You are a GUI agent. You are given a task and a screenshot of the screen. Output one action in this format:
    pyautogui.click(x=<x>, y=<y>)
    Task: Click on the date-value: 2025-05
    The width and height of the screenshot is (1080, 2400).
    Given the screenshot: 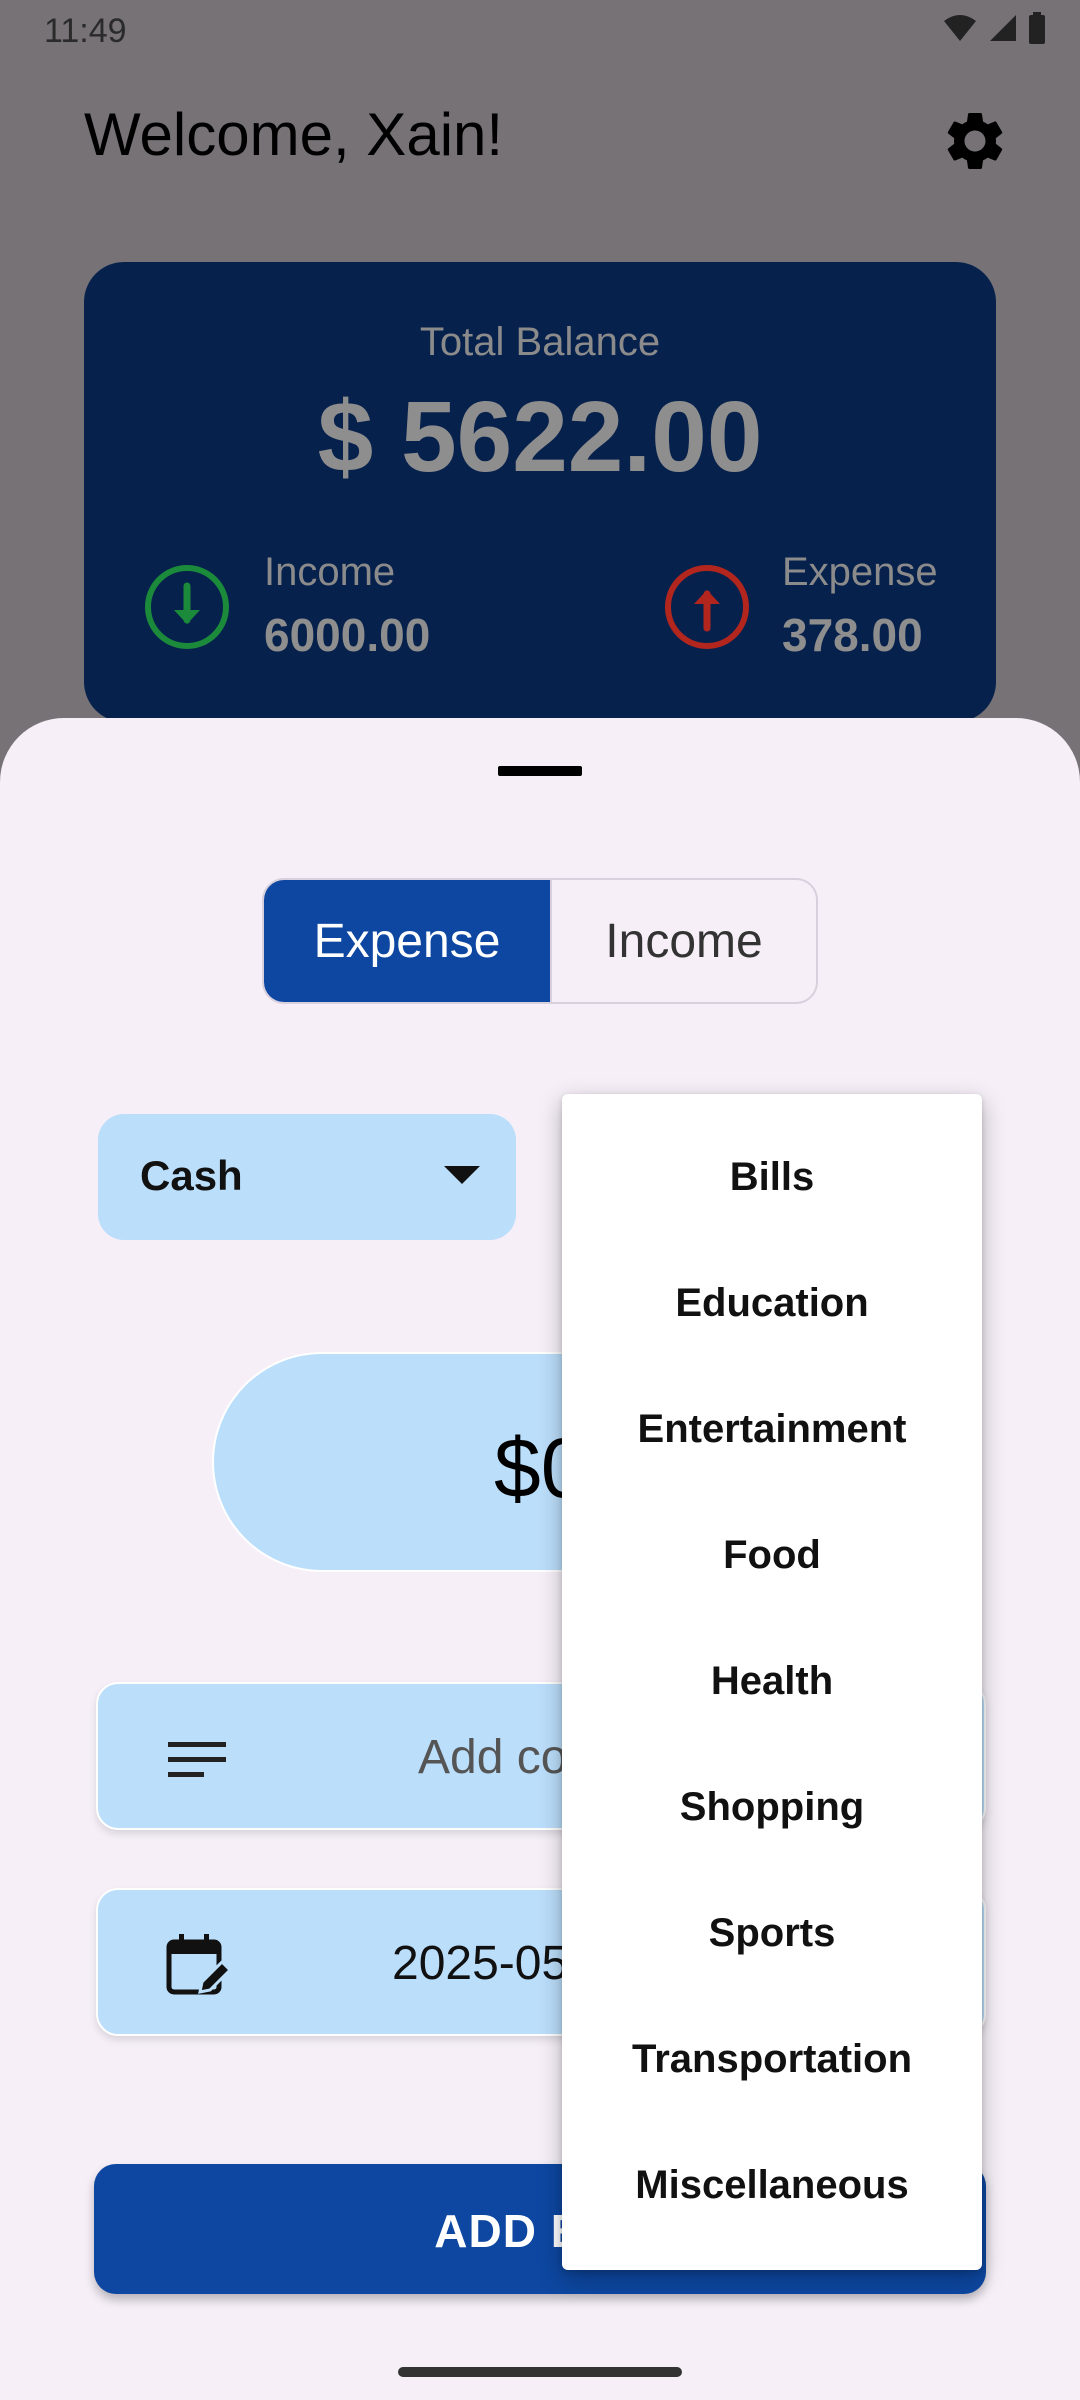 What is the action you would take?
    pyautogui.click(x=480, y=1963)
    